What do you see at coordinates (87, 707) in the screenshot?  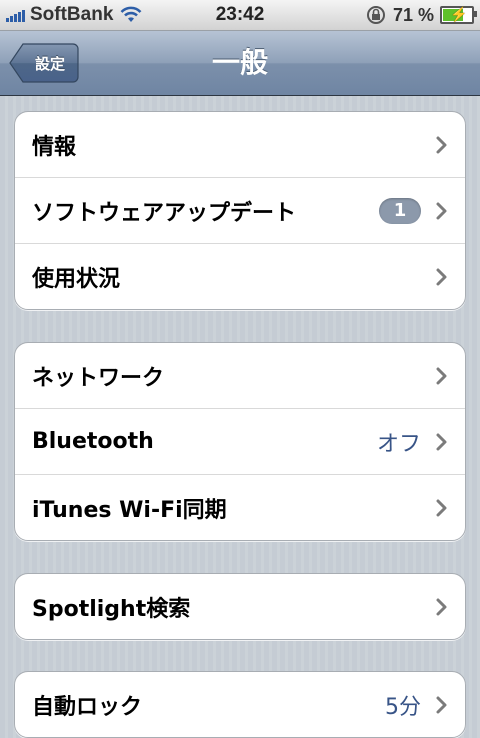 I see `row-label: 自動ロック` at bounding box center [87, 707].